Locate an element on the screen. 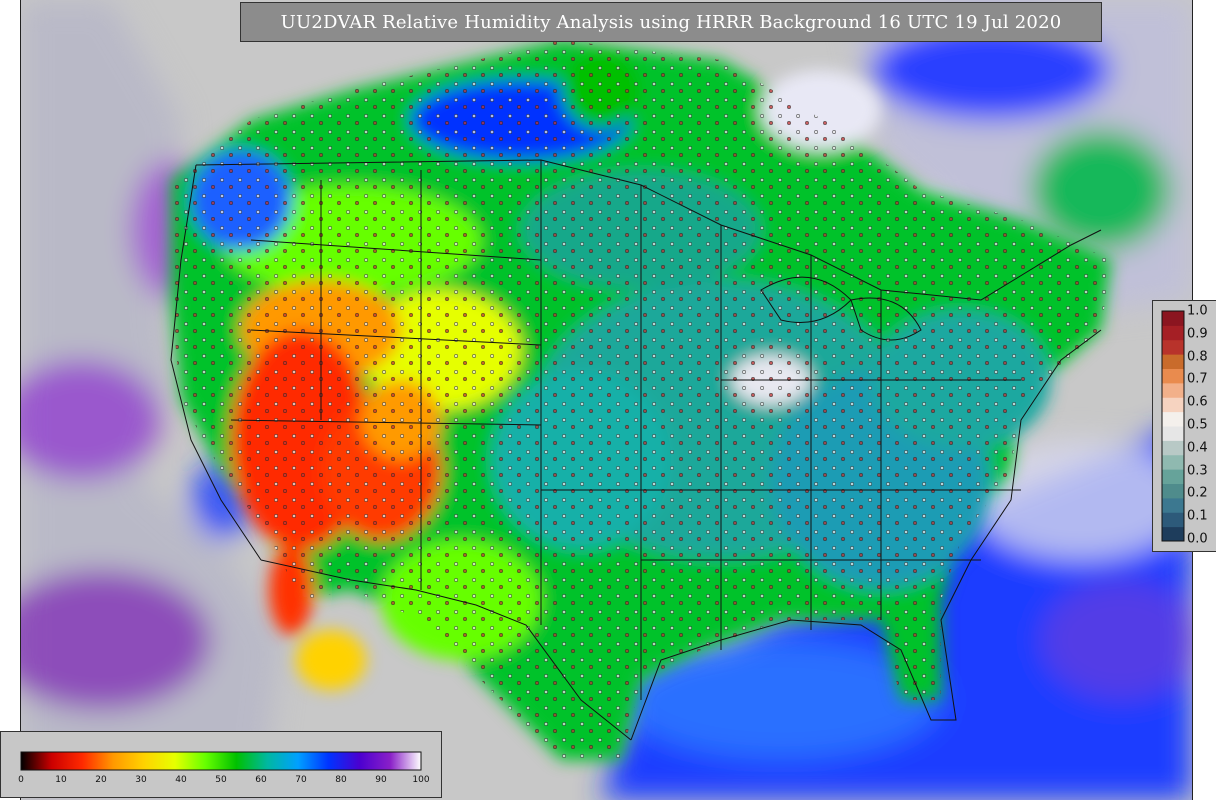 This screenshot has width=1216, height=800. rh-tick-label: 10 is located at coordinates (61, 780).